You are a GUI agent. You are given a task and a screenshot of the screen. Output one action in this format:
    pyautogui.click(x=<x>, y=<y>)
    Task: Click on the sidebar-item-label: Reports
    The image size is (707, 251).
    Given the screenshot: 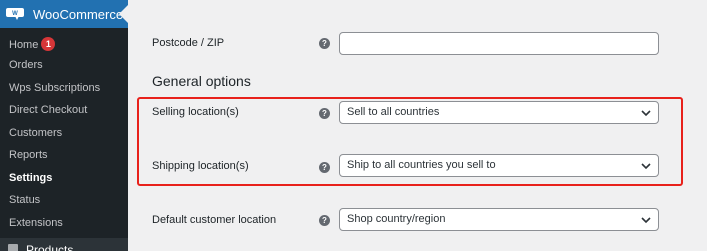 What is the action you would take?
    pyautogui.click(x=28, y=155)
    